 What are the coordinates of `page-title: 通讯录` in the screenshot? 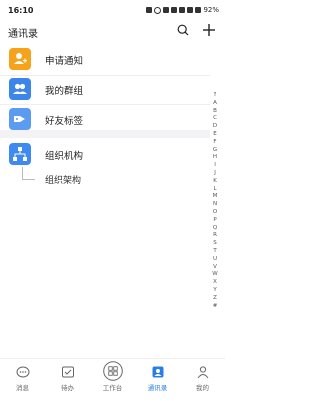 It's located at (23, 34).